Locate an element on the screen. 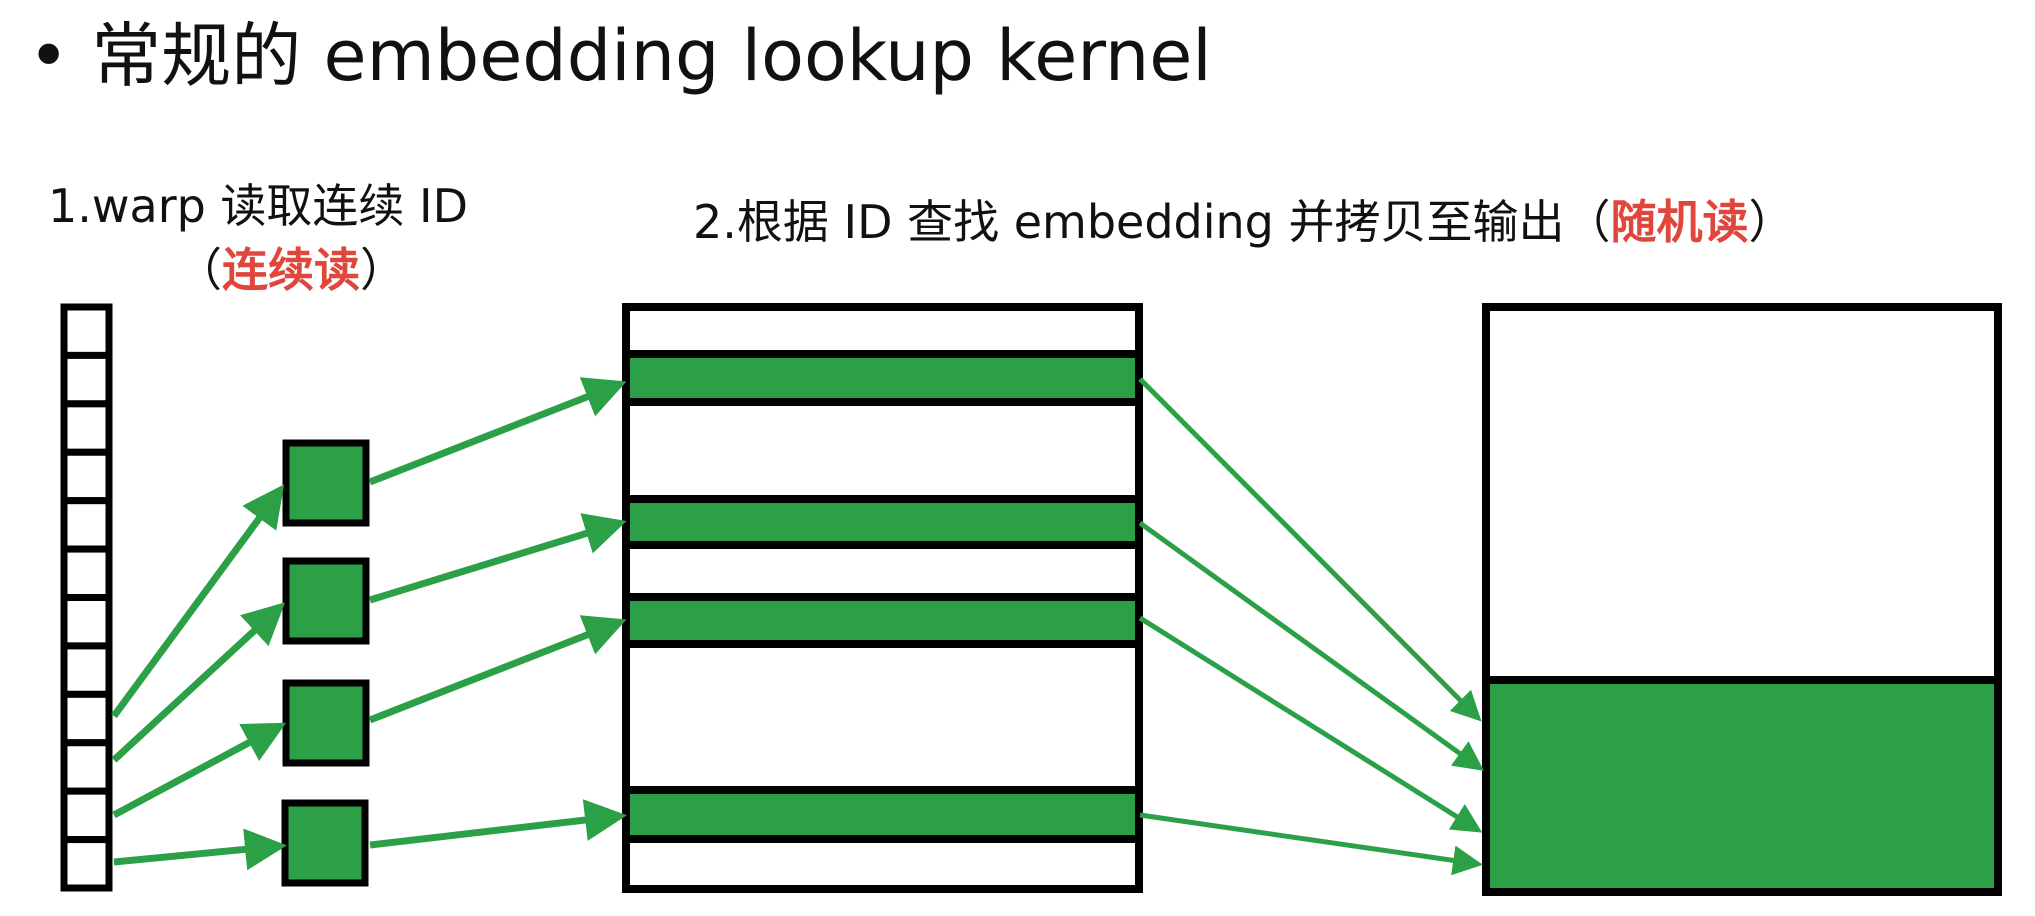 The height and width of the screenshot is (916, 2035). output-filled is located at coordinates (1742, 786).